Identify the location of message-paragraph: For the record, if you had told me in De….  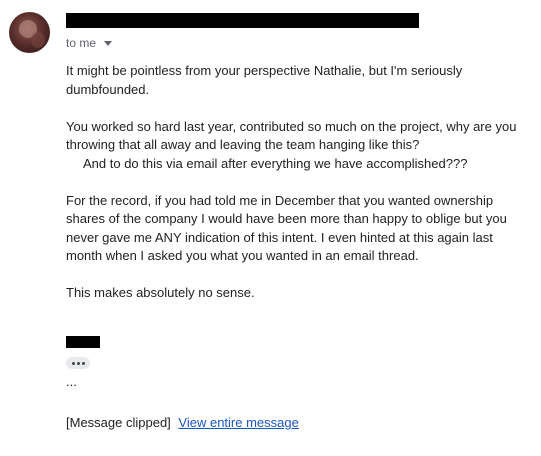
(286, 228).